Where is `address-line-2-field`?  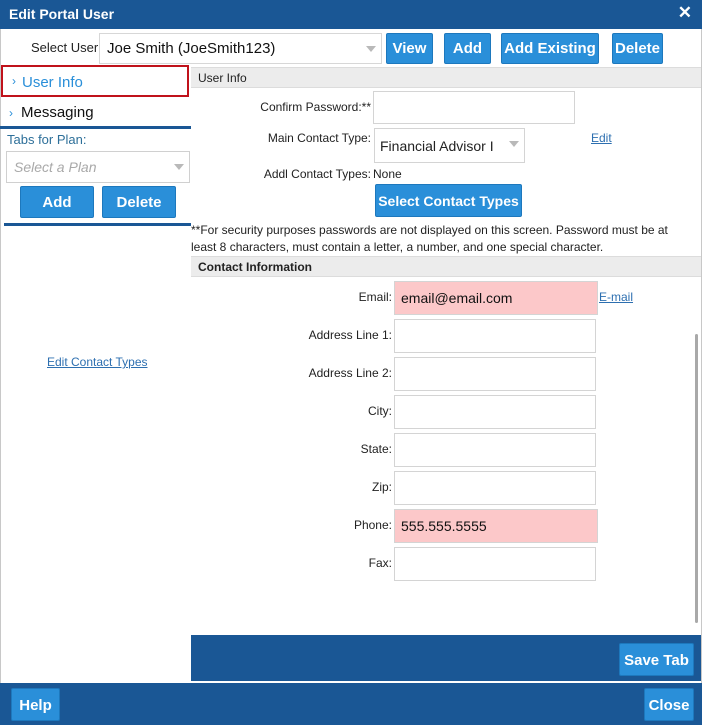 address-line-2-field is located at coordinates (495, 374).